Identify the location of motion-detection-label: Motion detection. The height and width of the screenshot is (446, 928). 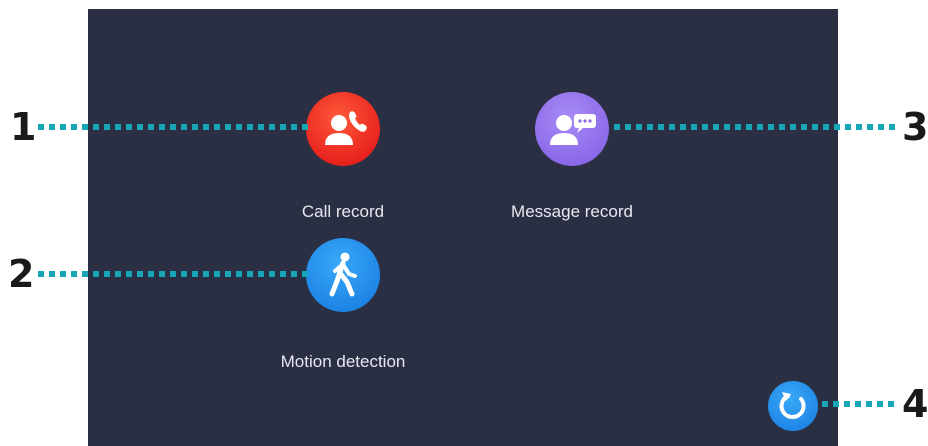
(343, 361).